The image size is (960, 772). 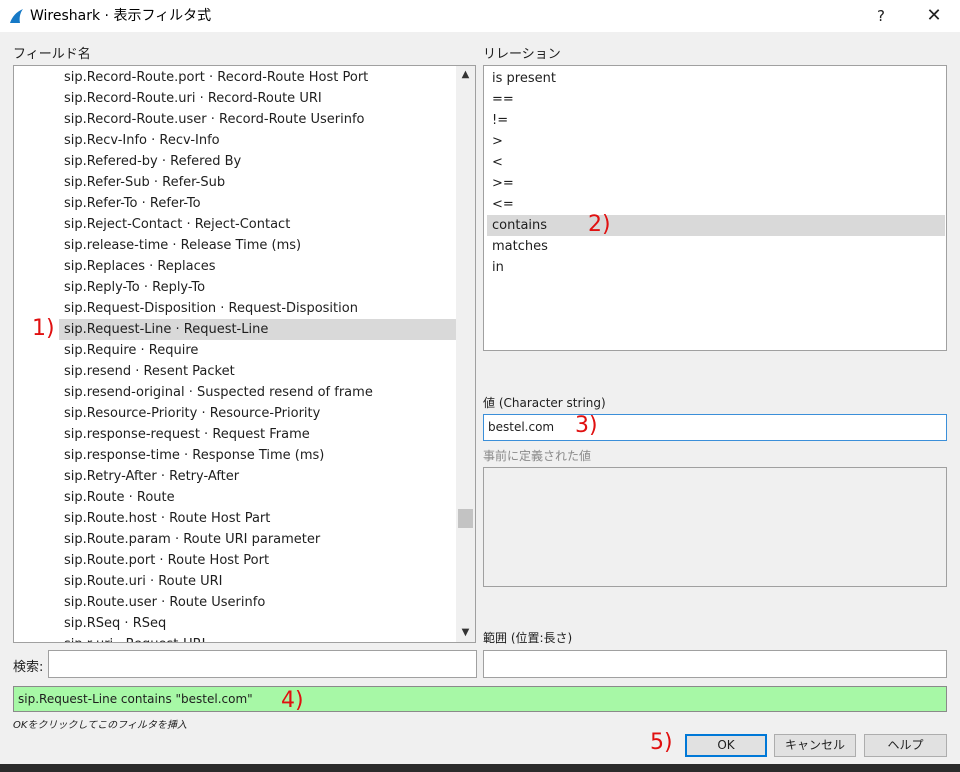 What do you see at coordinates (52, 54) in the screenshot?
I see `field-name-label: フィールド名` at bounding box center [52, 54].